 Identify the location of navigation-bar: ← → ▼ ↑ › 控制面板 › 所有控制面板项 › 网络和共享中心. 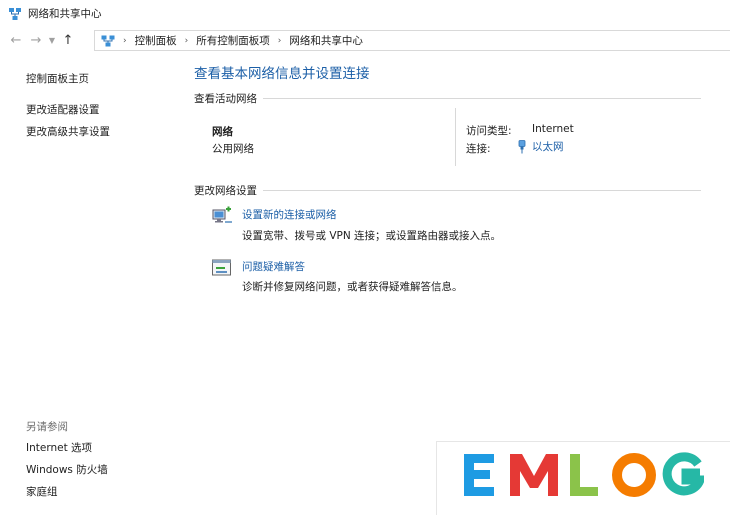
(365, 40).